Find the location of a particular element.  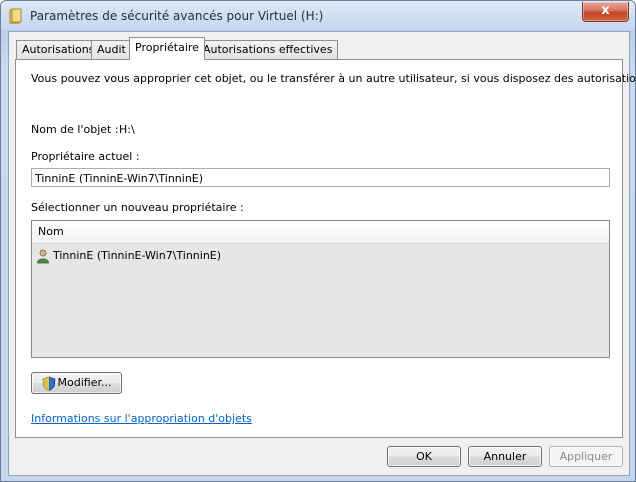

object-name-value: H:\ is located at coordinates (127, 129).